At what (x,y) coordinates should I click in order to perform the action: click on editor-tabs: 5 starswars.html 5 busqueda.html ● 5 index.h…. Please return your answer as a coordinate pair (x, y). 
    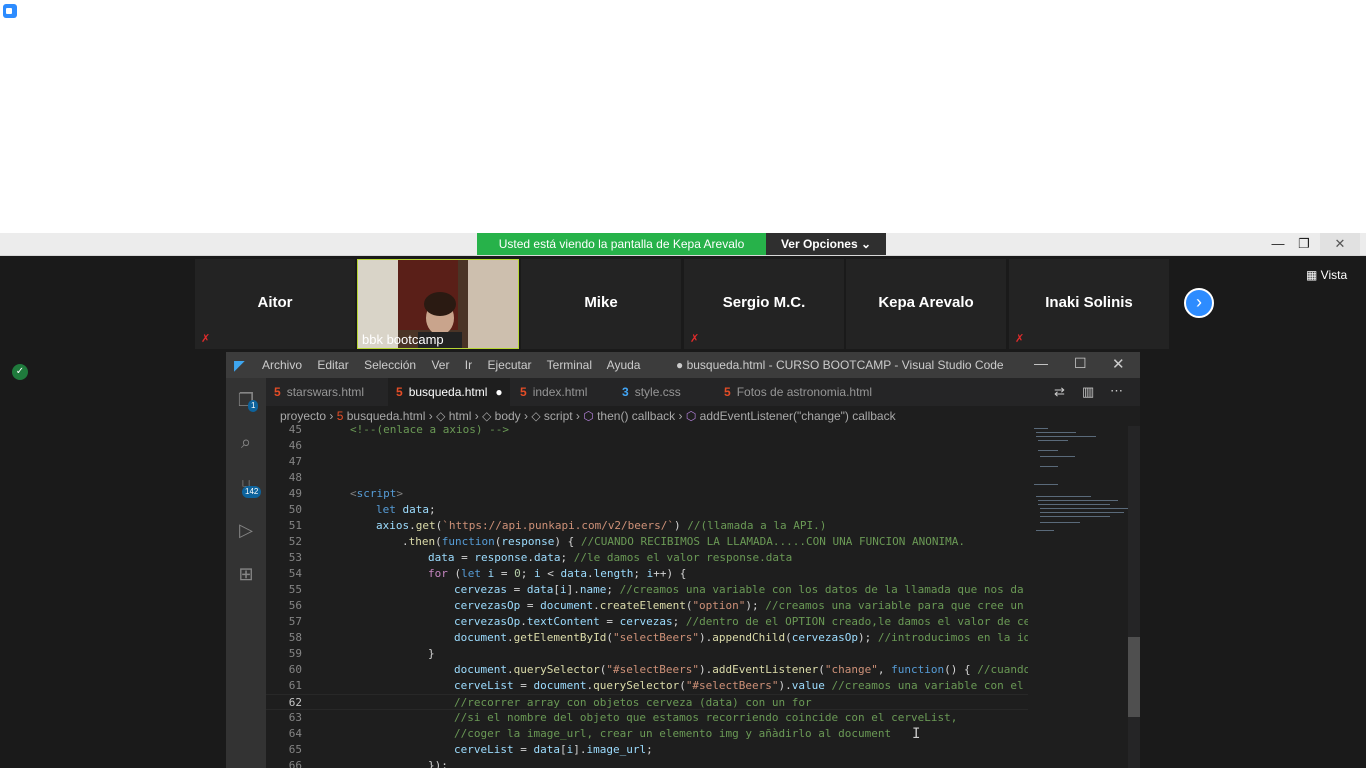
    Looking at the image, I should click on (703, 392).